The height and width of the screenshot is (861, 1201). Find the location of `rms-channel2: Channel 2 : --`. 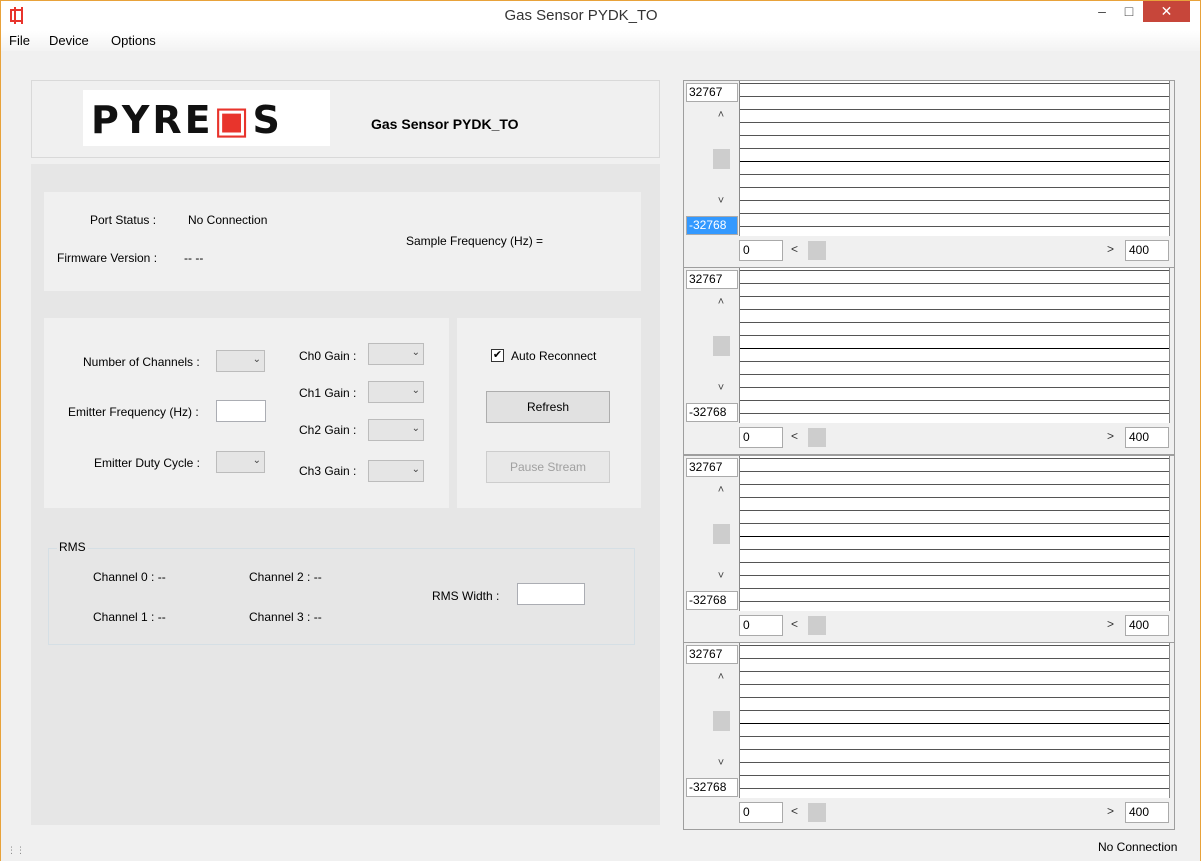

rms-channel2: Channel 2 : -- is located at coordinates (285, 577).